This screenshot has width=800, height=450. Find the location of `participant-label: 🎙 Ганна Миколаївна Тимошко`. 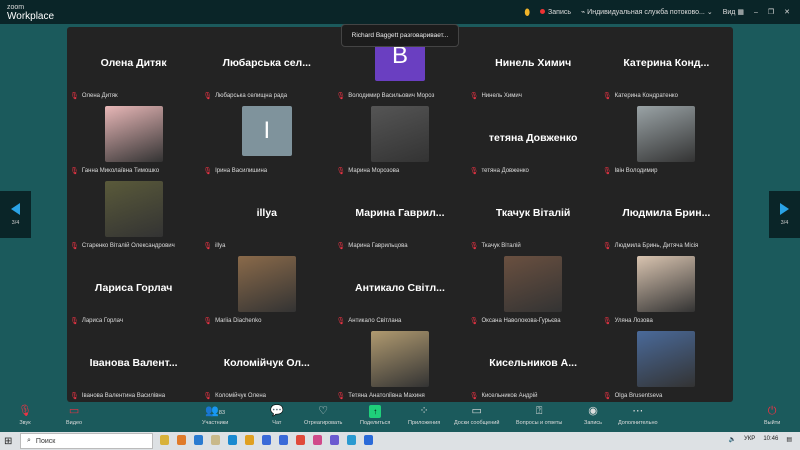

participant-label: 🎙 Ганна Миколаївна Тимошко is located at coordinates (114, 171).